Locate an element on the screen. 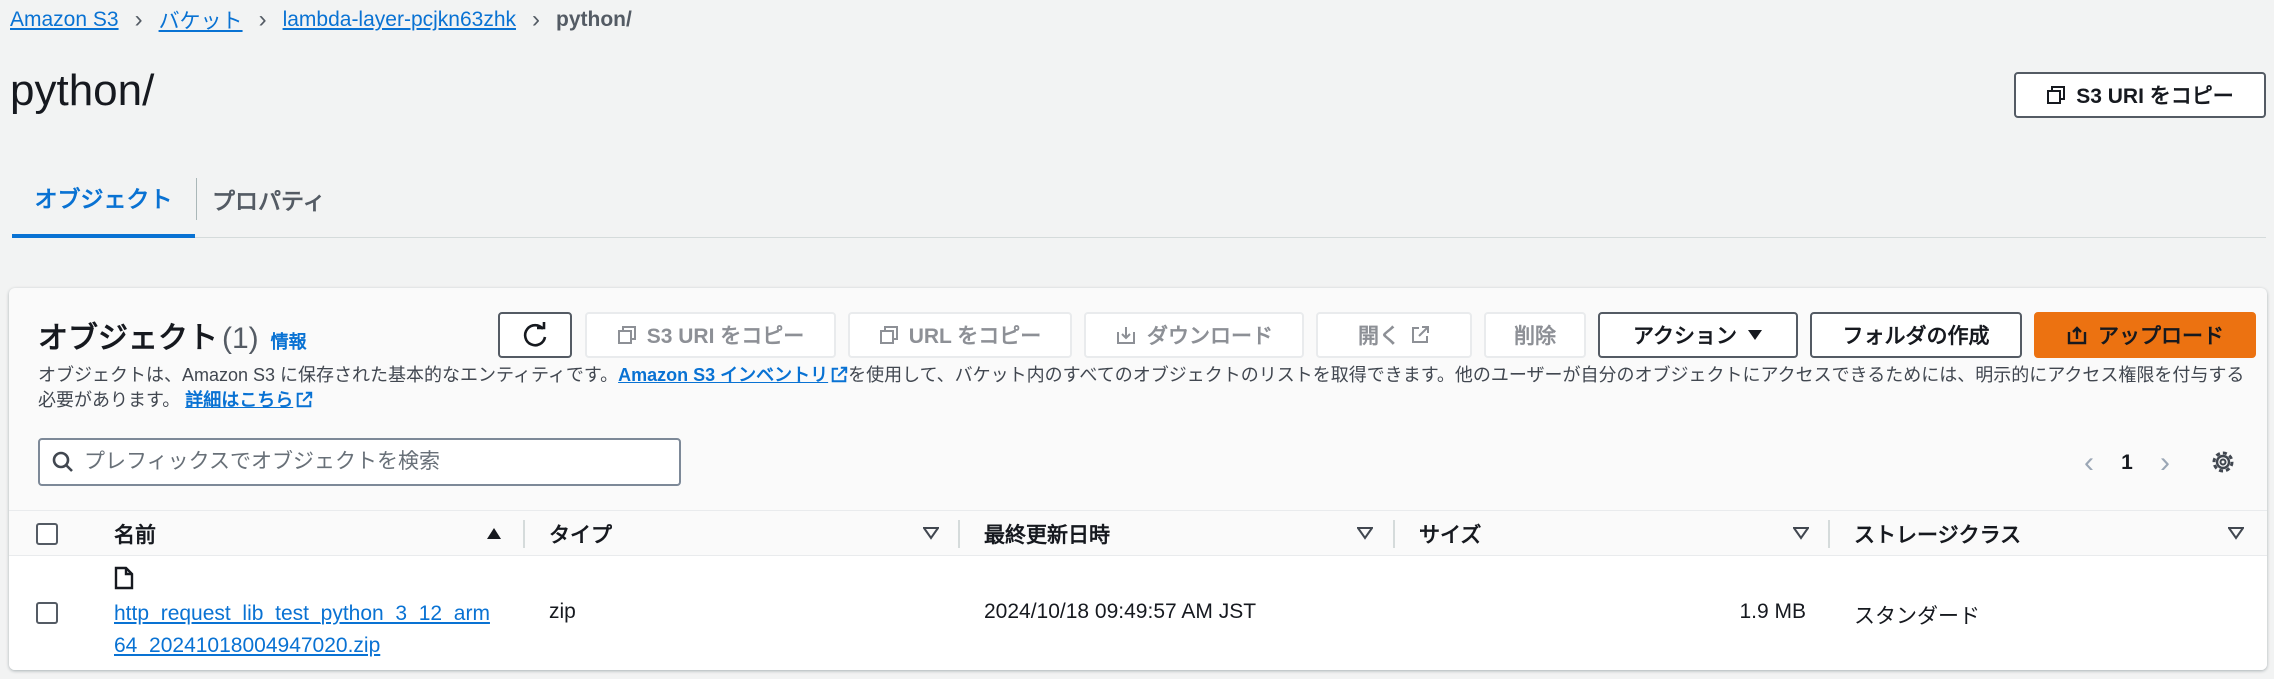 This screenshot has width=2274, height=679. create-folder-button: フォルダの作成 is located at coordinates (1916, 335).